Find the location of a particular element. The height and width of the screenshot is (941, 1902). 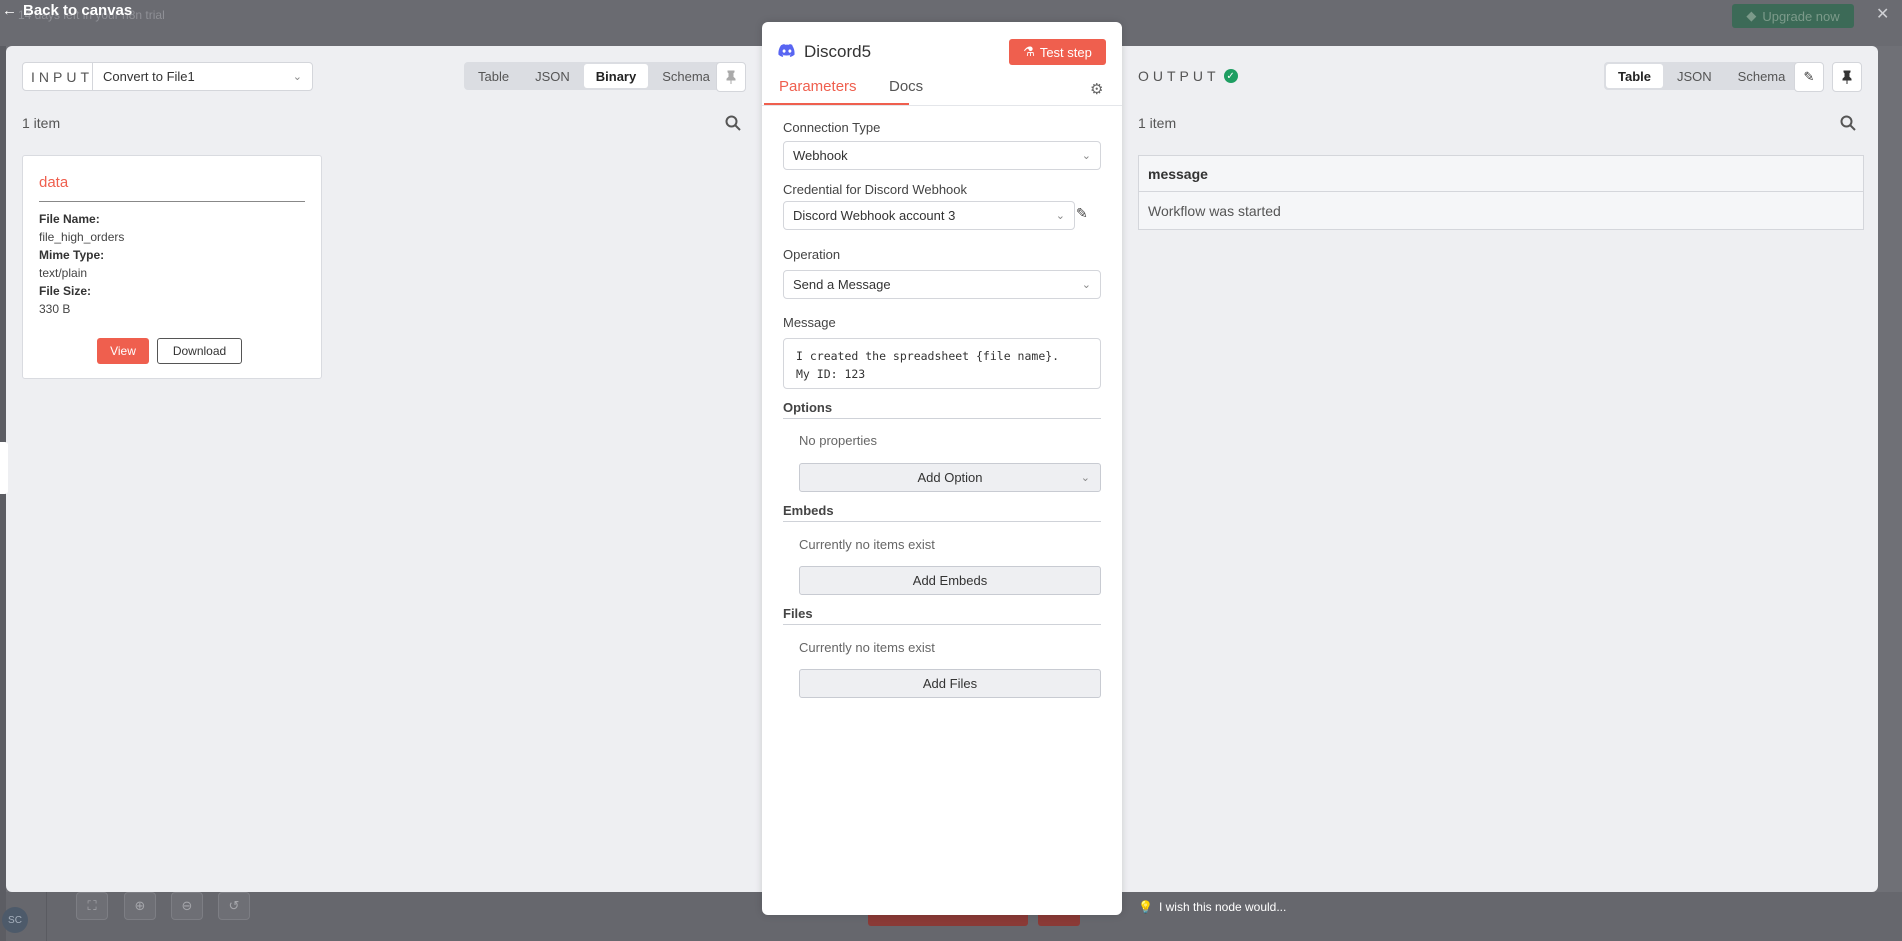

input-view-tabs: Table JSON Binary Schema is located at coordinates (594, 76).